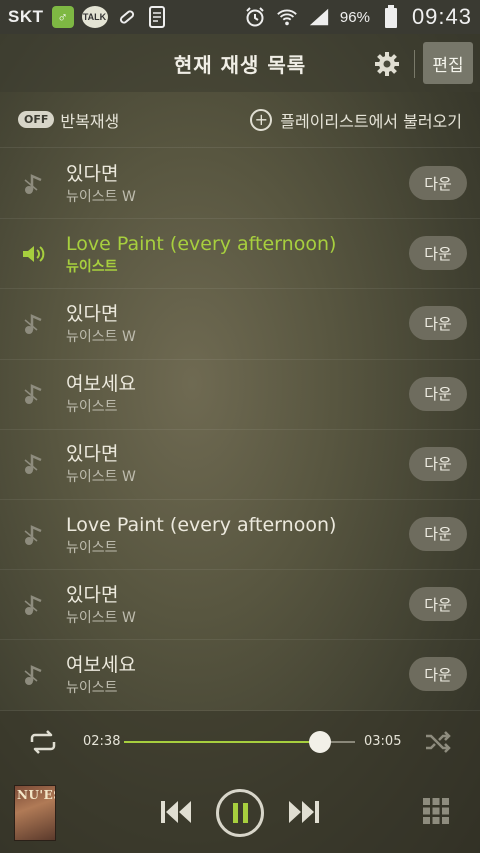  I want to click on status-bar: SKT ♂ TALK 96% 09:43, so click(240, 17).